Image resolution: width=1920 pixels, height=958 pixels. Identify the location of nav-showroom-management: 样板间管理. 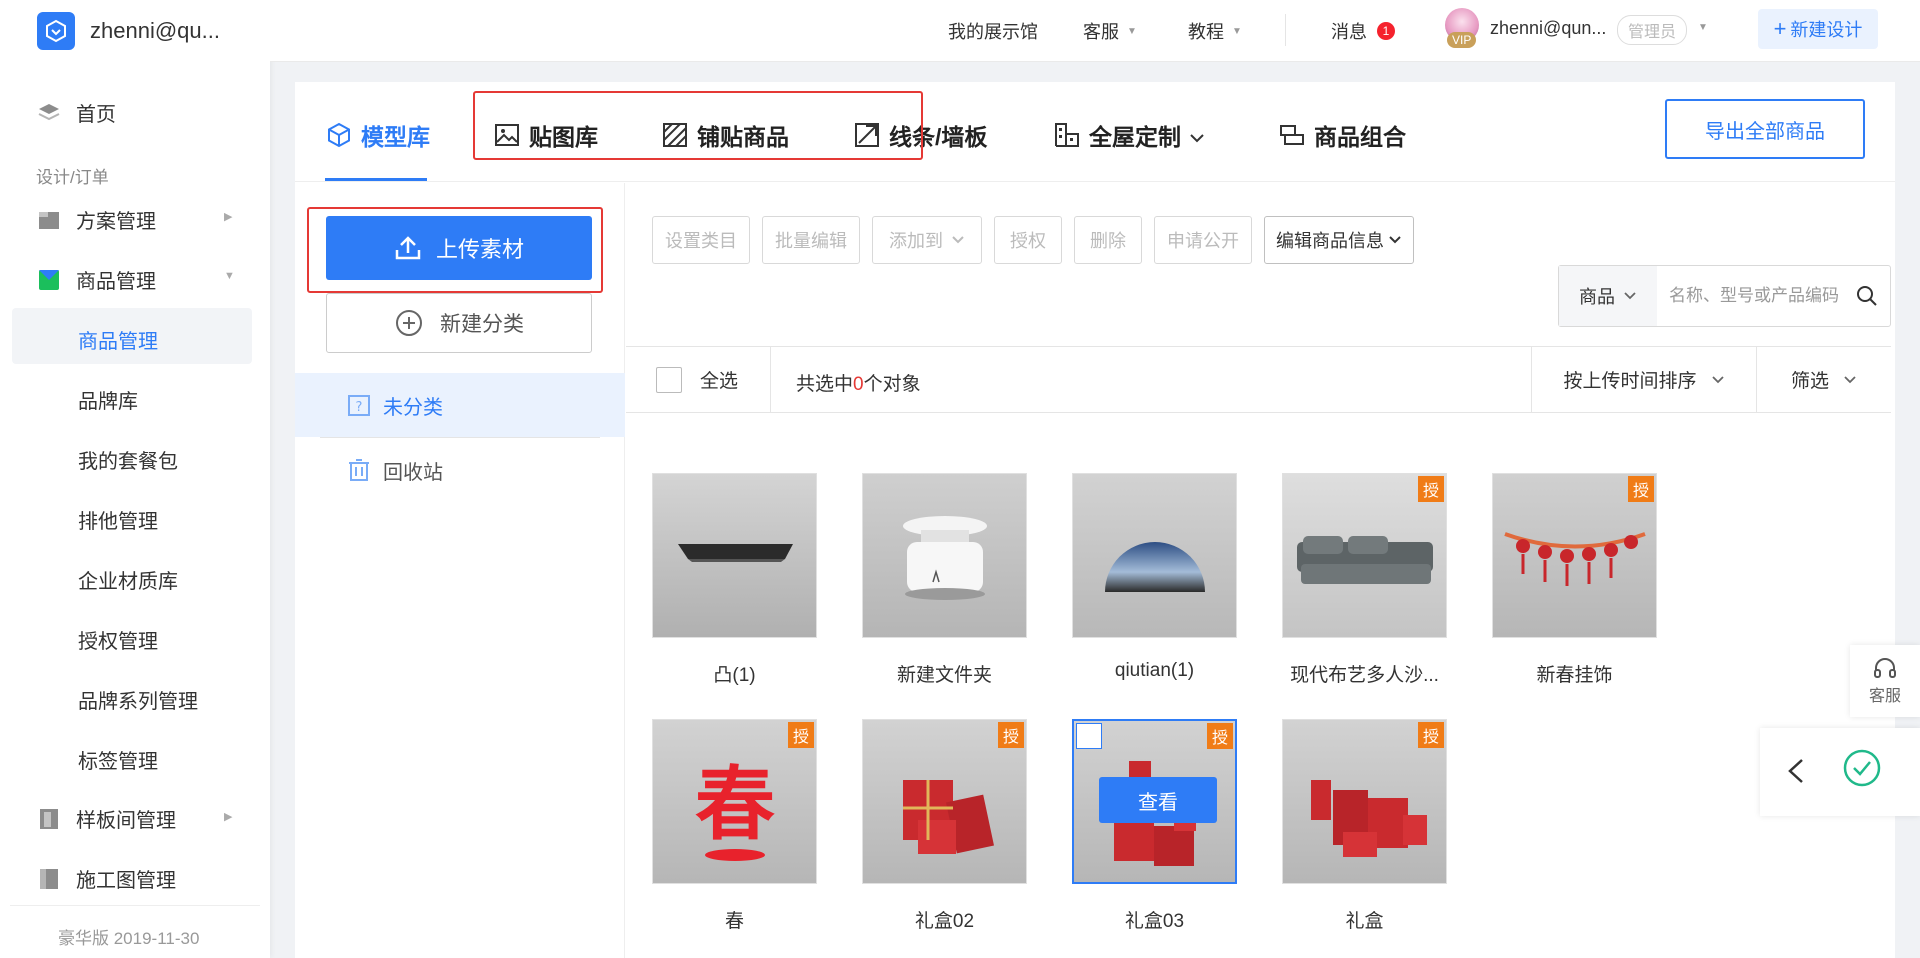
(106, 818).